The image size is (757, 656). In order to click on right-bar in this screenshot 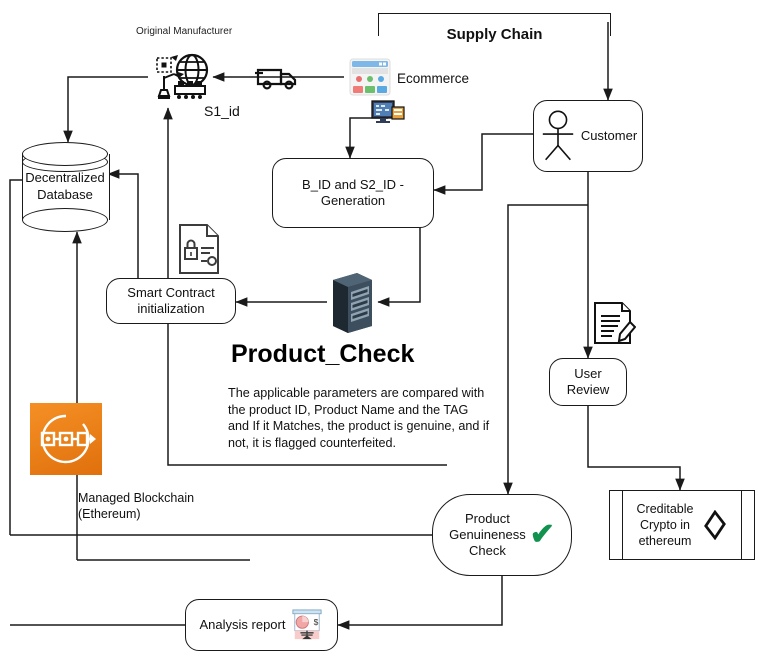, I will do `click(747, 525)`.